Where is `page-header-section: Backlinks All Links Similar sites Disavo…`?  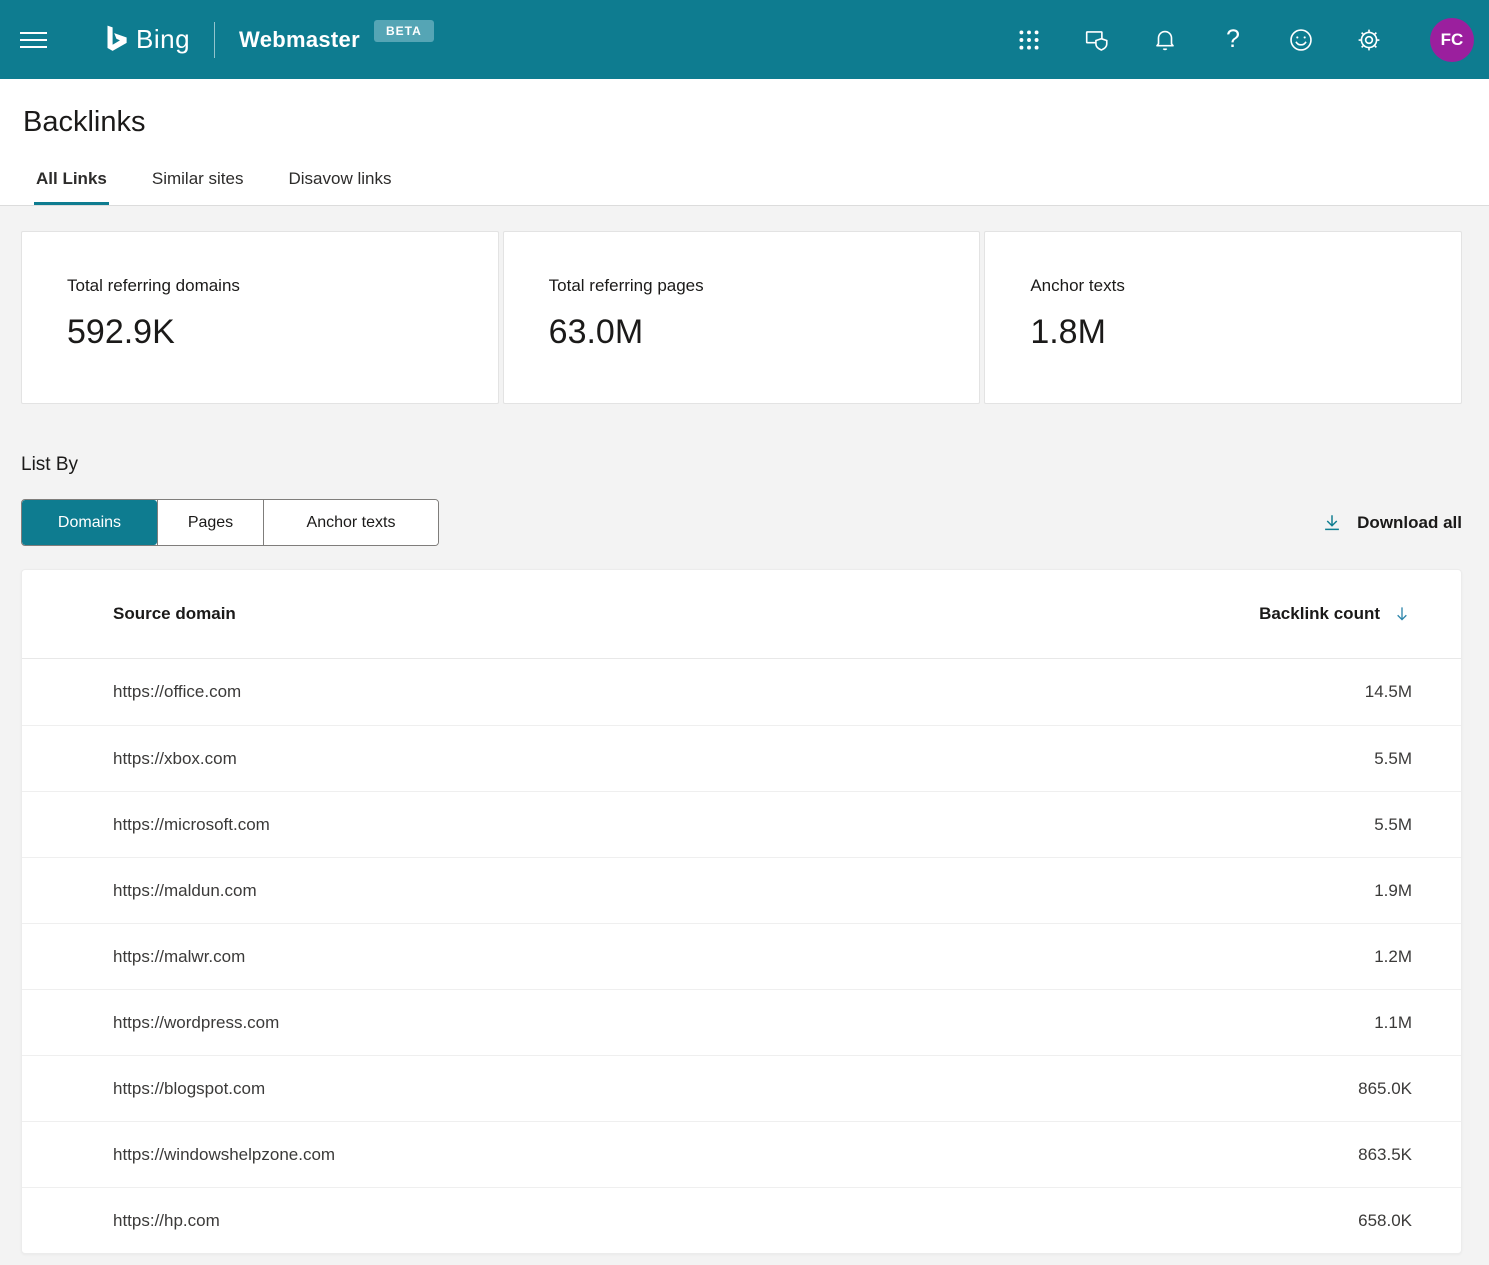 page-header-section: Backlinks All Links Similar sites Disavo… is located at coordinates (744, 142).